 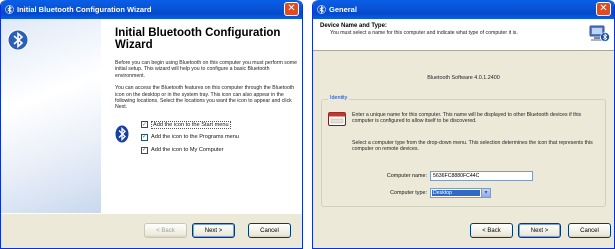 I want to click on general-titlebar: General ✕, so click(x=463, y=9).